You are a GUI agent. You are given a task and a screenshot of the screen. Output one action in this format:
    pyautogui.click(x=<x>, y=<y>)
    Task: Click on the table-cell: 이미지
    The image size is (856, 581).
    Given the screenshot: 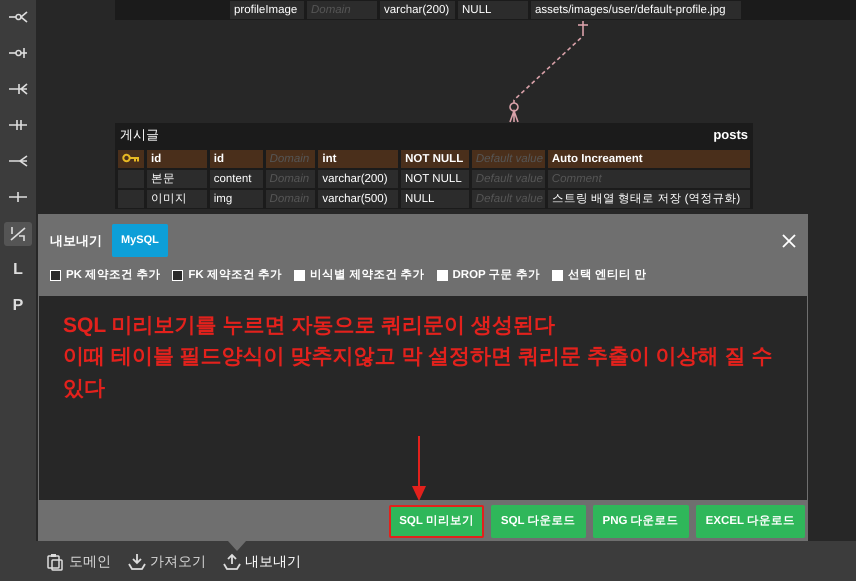 What is the action you would take?
    pyautogui.click(x=176, y=199)
    